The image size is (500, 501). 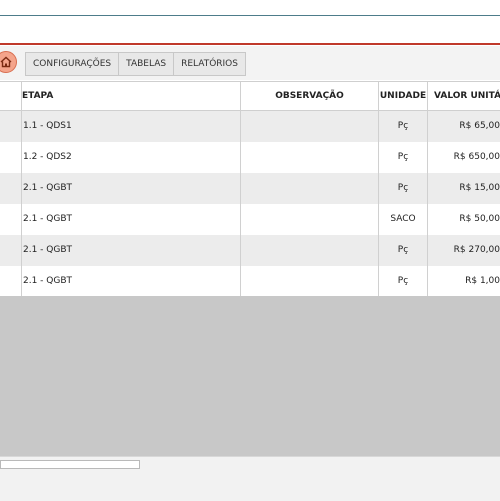 I want to click on column-header-observacao: OBSERVAÇÃO, so click(x=309, y=96).